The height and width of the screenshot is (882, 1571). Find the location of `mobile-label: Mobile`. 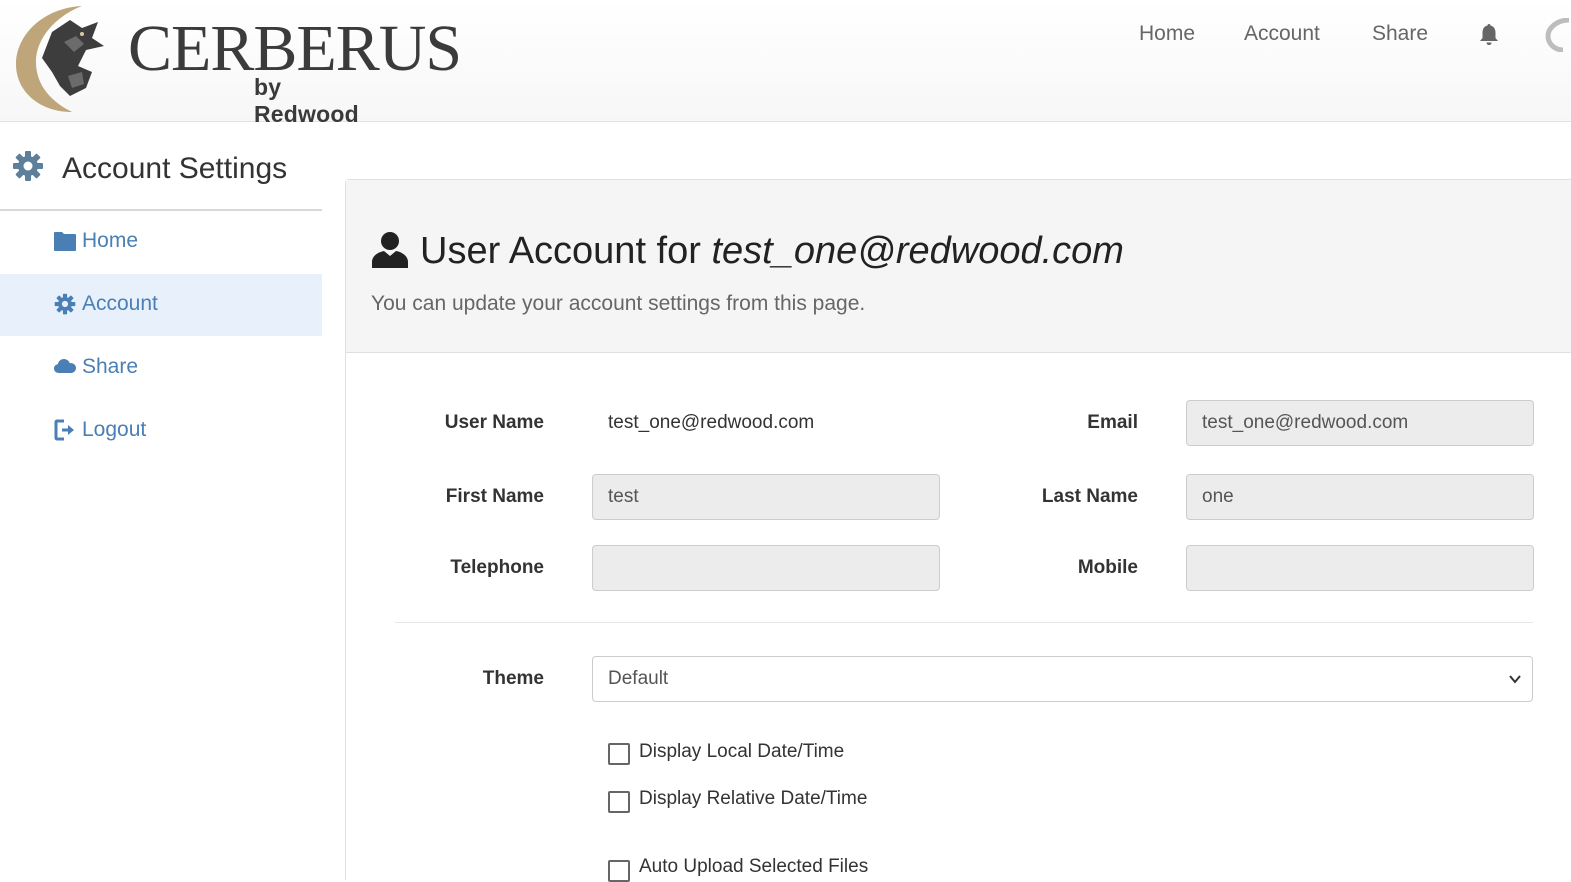

mobile-label: Mobile is located at coordinates (1107, 567).